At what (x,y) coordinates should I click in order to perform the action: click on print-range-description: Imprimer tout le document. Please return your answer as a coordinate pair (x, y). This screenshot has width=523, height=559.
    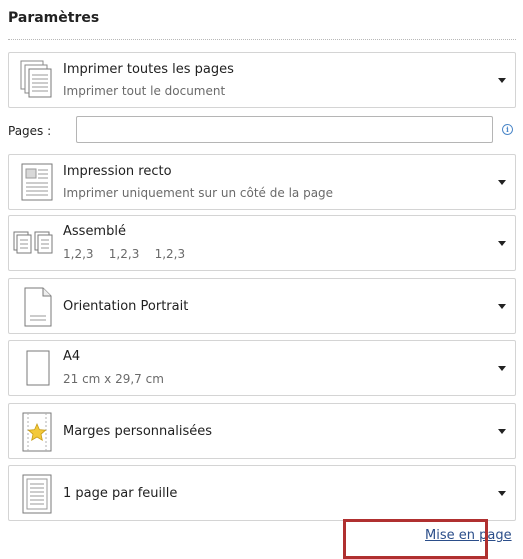
    Looking at the image, I should click on (144, 91).